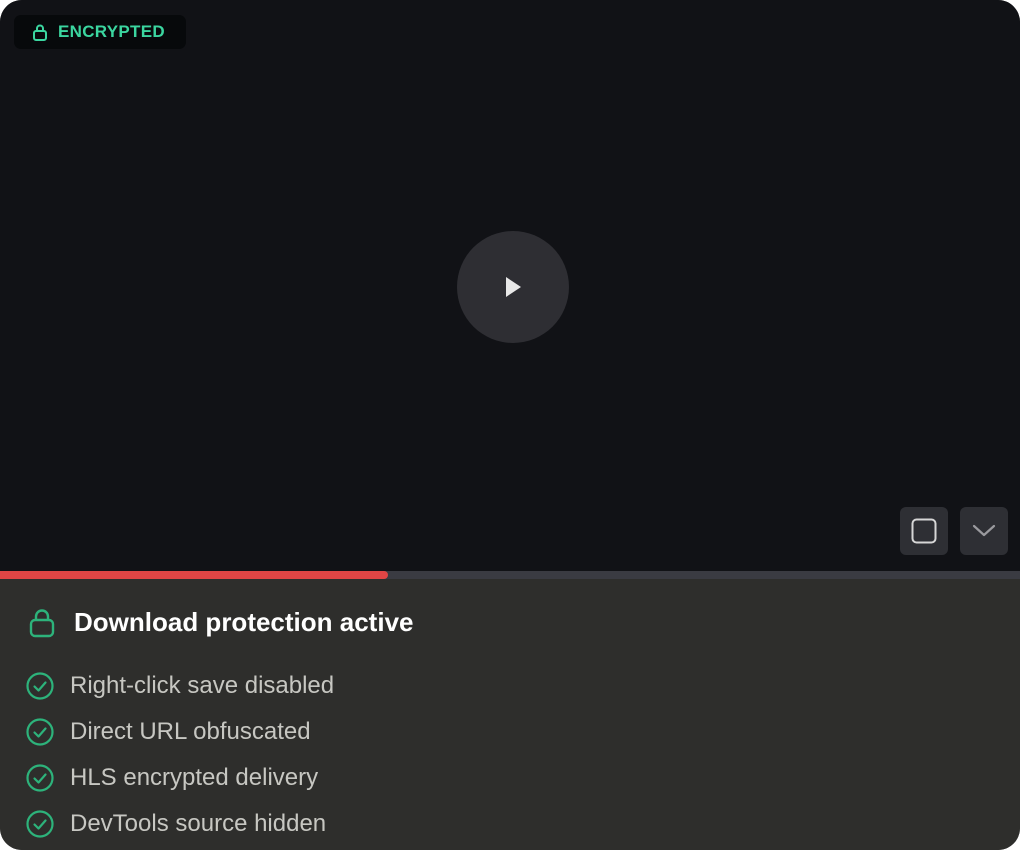 The height and width of the screenshot is (850, 1020). I want to click on list-item: Direct URL obfuscated, so click(179, 732).